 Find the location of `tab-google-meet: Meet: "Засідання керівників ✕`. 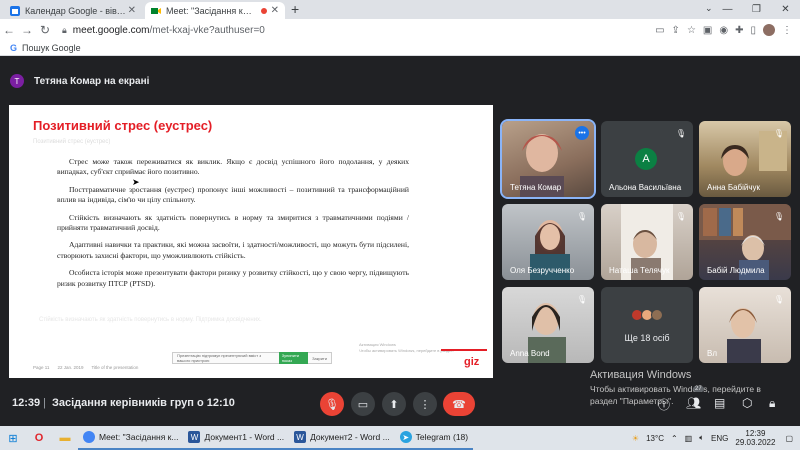

tab-google-meet: Meet: "Засідання керівників ✕ is located at coordinates (215, 10).